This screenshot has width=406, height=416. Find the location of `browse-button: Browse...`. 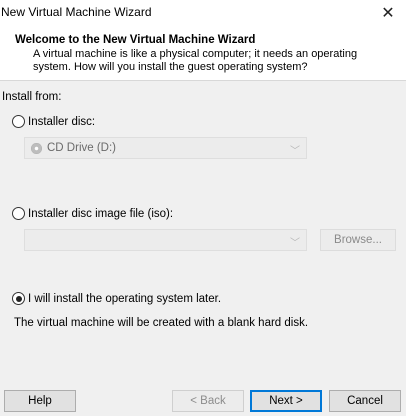

browse-button: Browse... is located at coordinates (358, 240).